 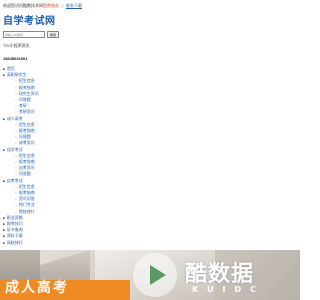 What do you see at coordinates (21, 165) in the screenshot?
I see `nav-submenu: 招生信息报考指南自考资讯问答题` at bounding box center [21, 165].